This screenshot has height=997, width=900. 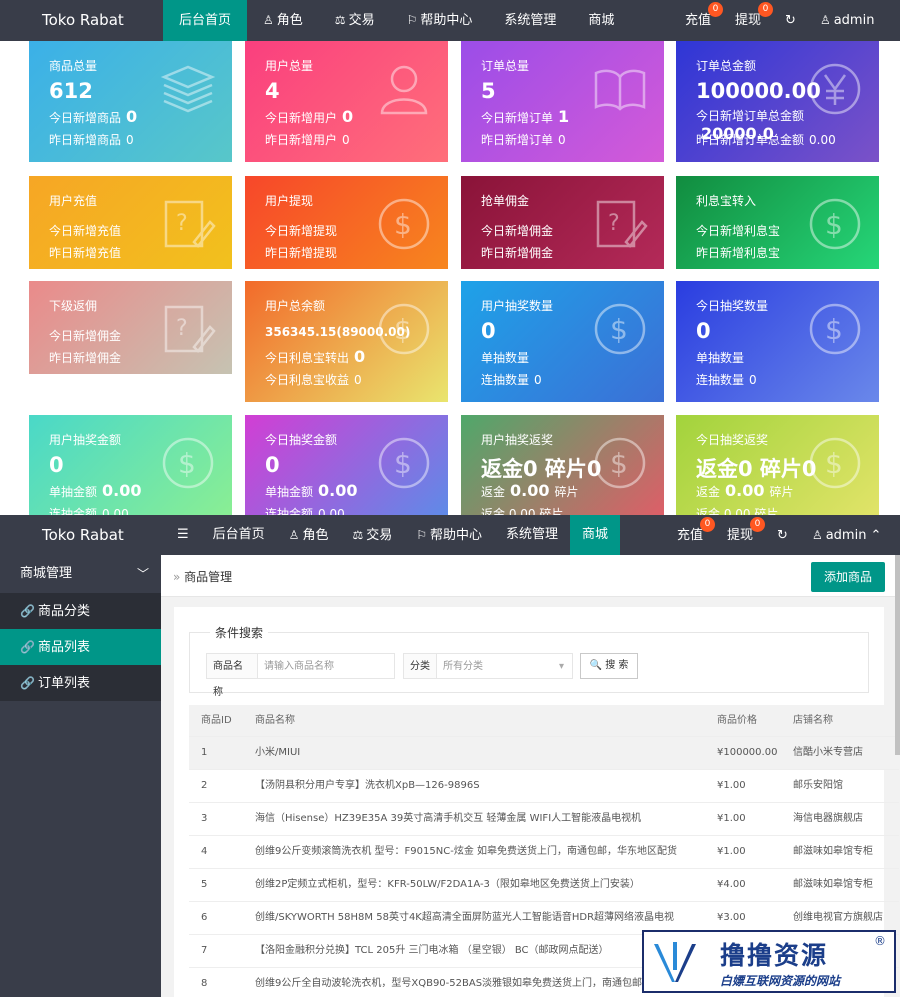 I want to click on table-cell: 邮滋味如皋馆专柜, so click(x=833, y=884).